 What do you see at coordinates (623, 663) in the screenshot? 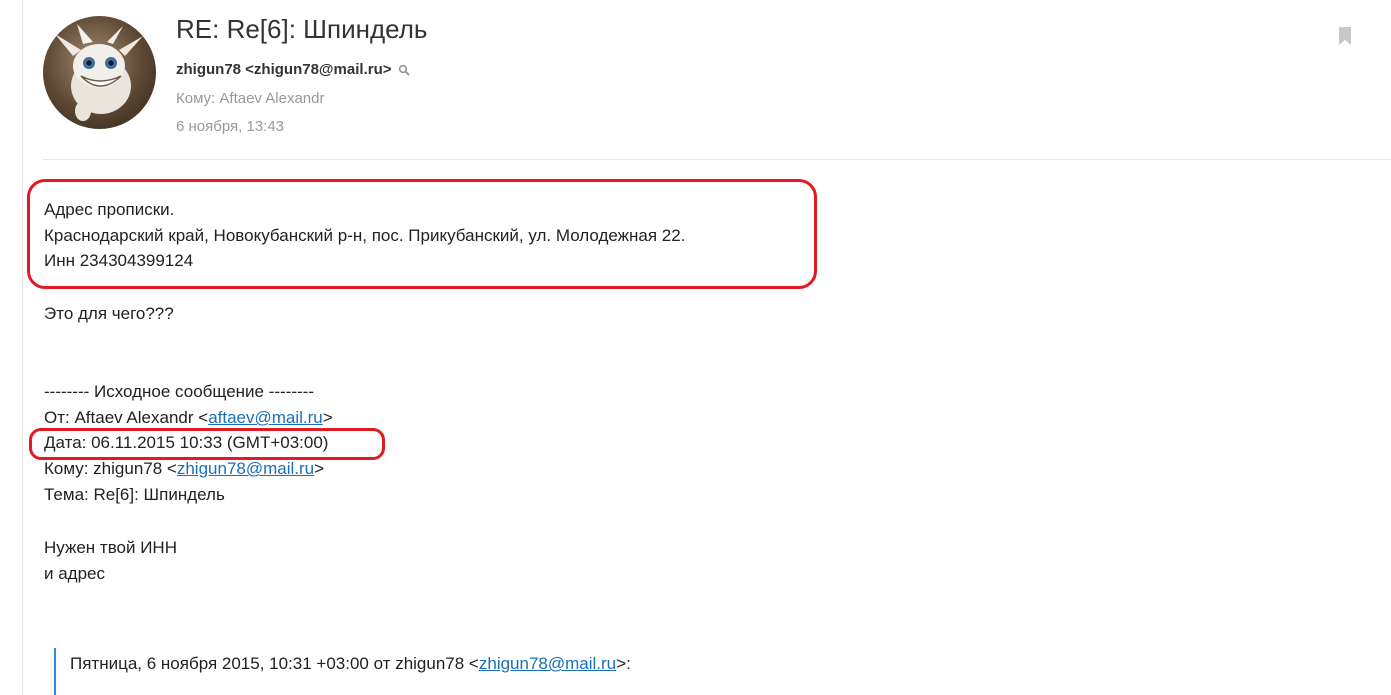
I see `quote-suffix: >:` at bounding box center [623, 663].